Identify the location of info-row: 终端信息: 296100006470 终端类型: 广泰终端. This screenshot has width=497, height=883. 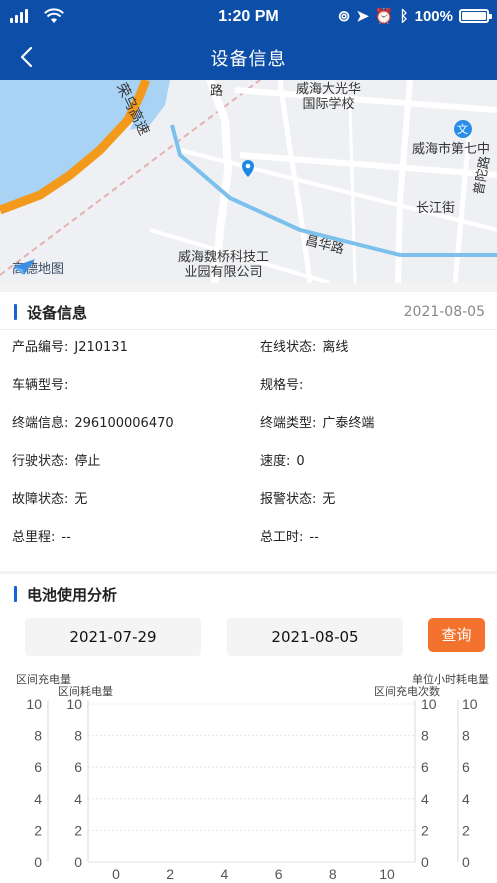
(248, 424).